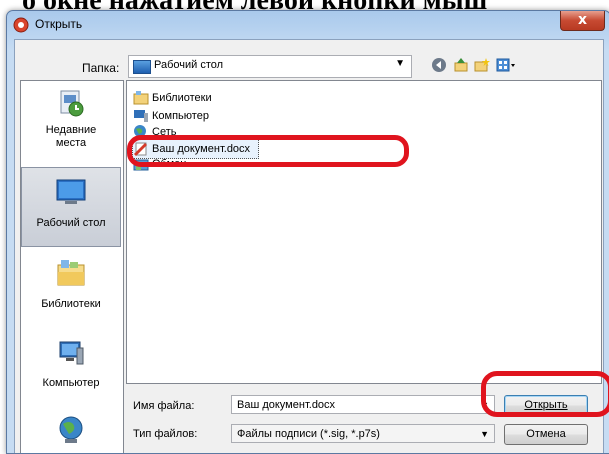  Describe the element at coordinates (71, 118) in the screenshot. I see `place-recent: Недавние места` at that location.